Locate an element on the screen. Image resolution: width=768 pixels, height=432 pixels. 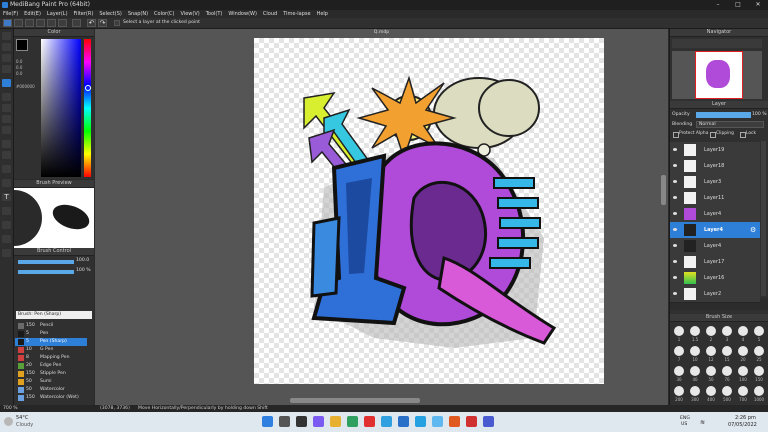
menu-view: View(V) is located at coordinates (190, 14).